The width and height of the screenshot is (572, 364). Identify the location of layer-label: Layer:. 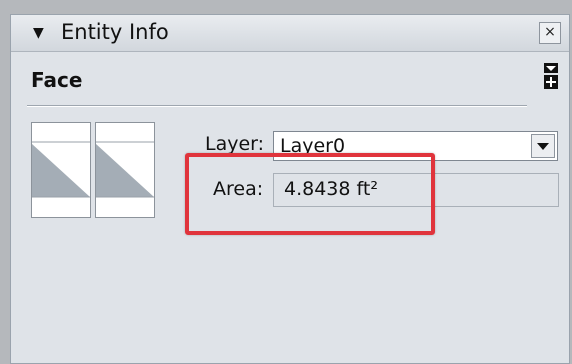
(235, 144).